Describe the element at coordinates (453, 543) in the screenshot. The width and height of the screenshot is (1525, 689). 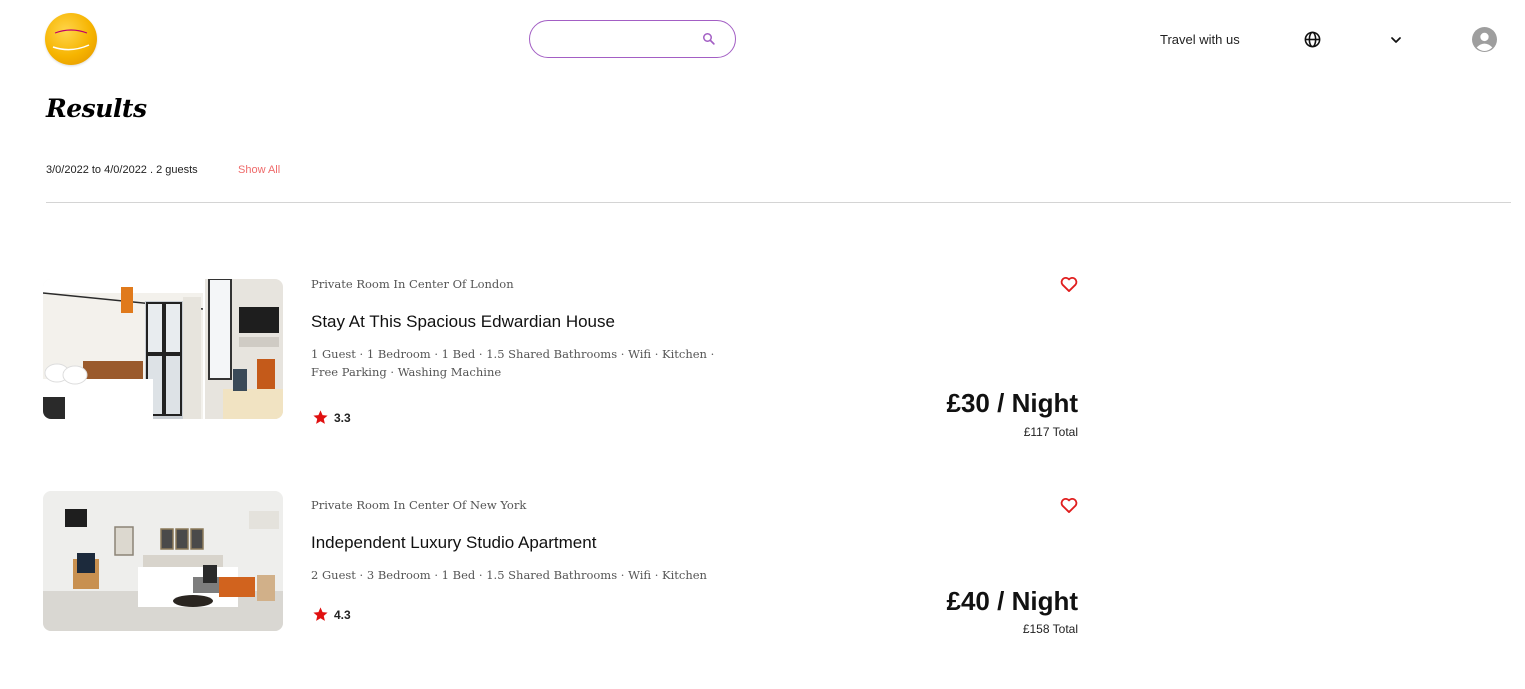
I see `listing-title: Independent Luxury Studio Apartment` at that location.